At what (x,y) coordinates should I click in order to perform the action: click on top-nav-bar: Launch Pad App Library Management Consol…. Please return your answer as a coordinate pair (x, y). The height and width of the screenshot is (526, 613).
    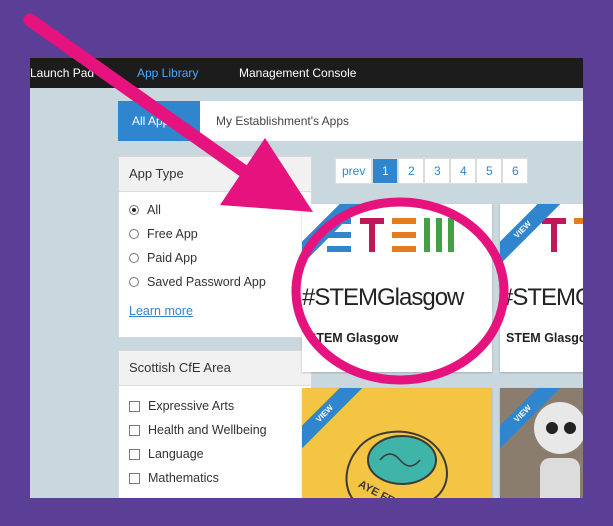
    Looking at the image, I should click on (306, 73).